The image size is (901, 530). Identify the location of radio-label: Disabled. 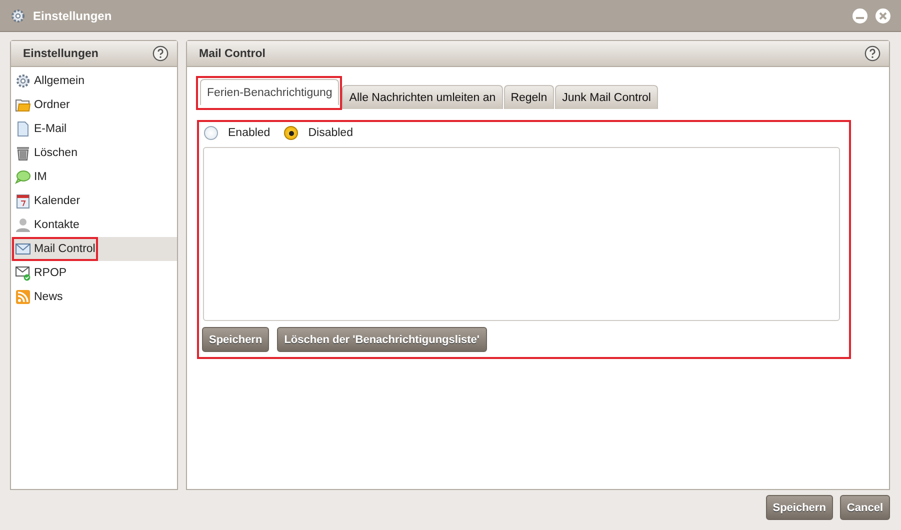
(330, 133).